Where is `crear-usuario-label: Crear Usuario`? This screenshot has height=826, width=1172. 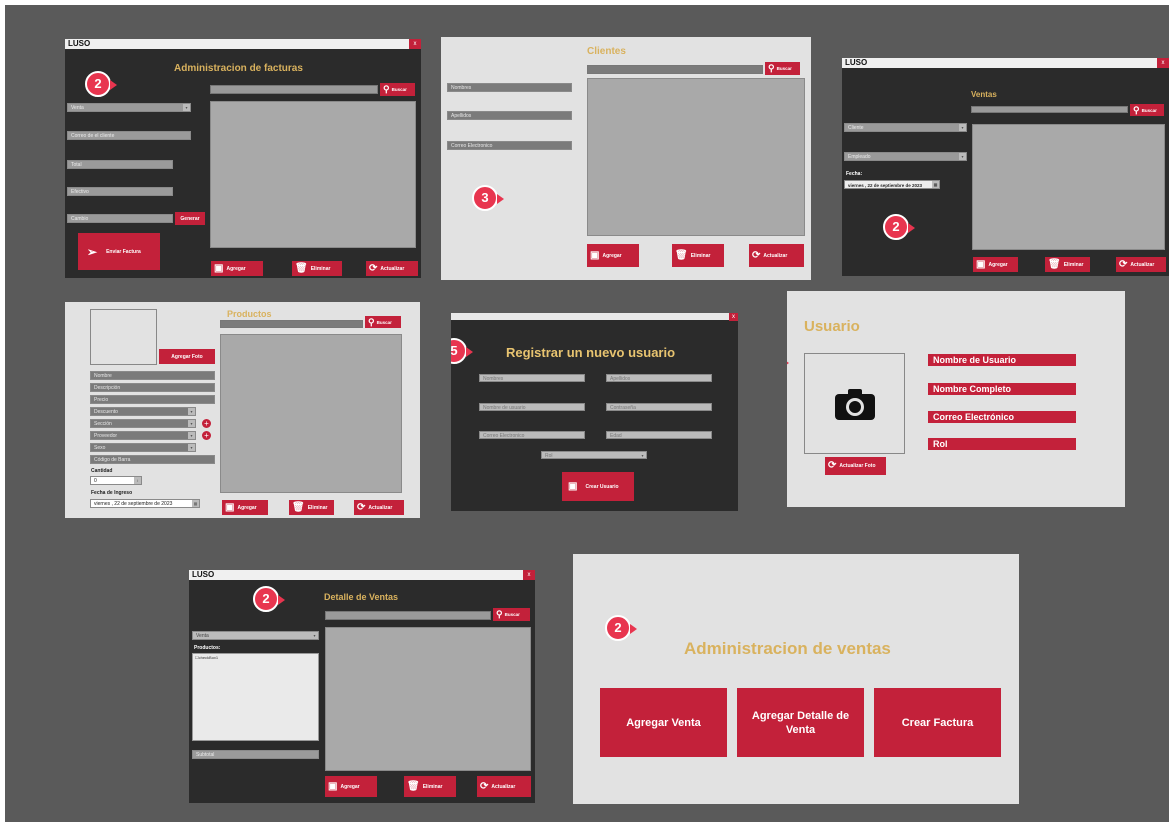 crear-usuario-label: Crear Usuario is located at coordinates (602, 486).